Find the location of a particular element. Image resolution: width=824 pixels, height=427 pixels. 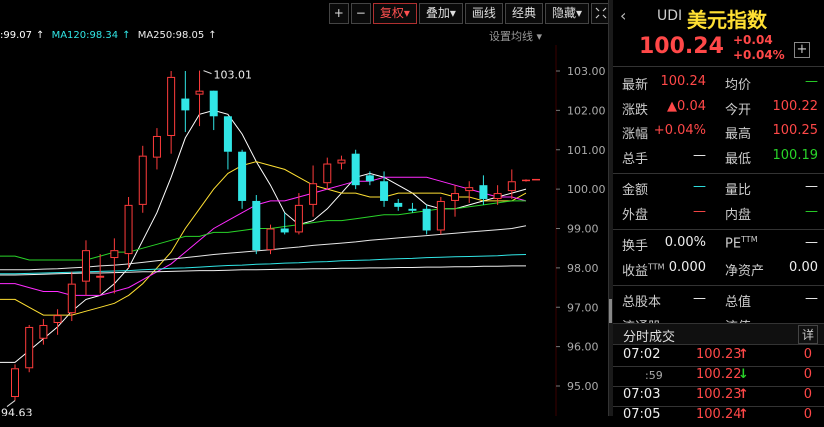

tick-time: 07:02 is located at coordinates (642, 354).